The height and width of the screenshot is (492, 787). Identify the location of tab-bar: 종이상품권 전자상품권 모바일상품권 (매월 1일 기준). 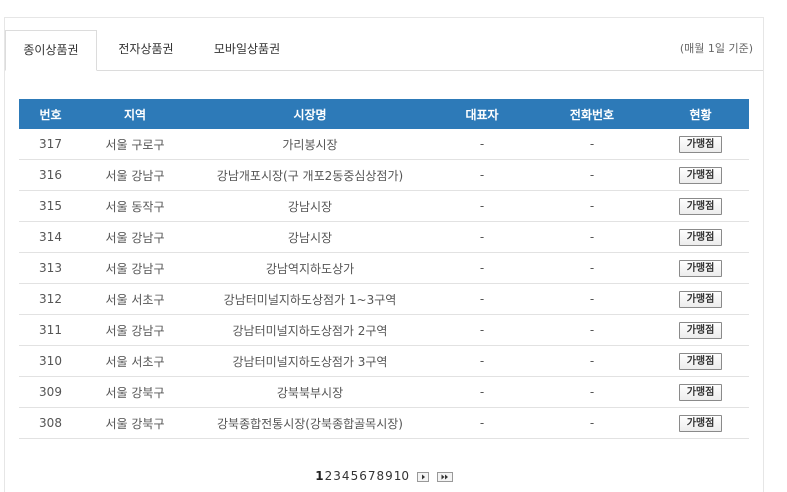
(384, 50).